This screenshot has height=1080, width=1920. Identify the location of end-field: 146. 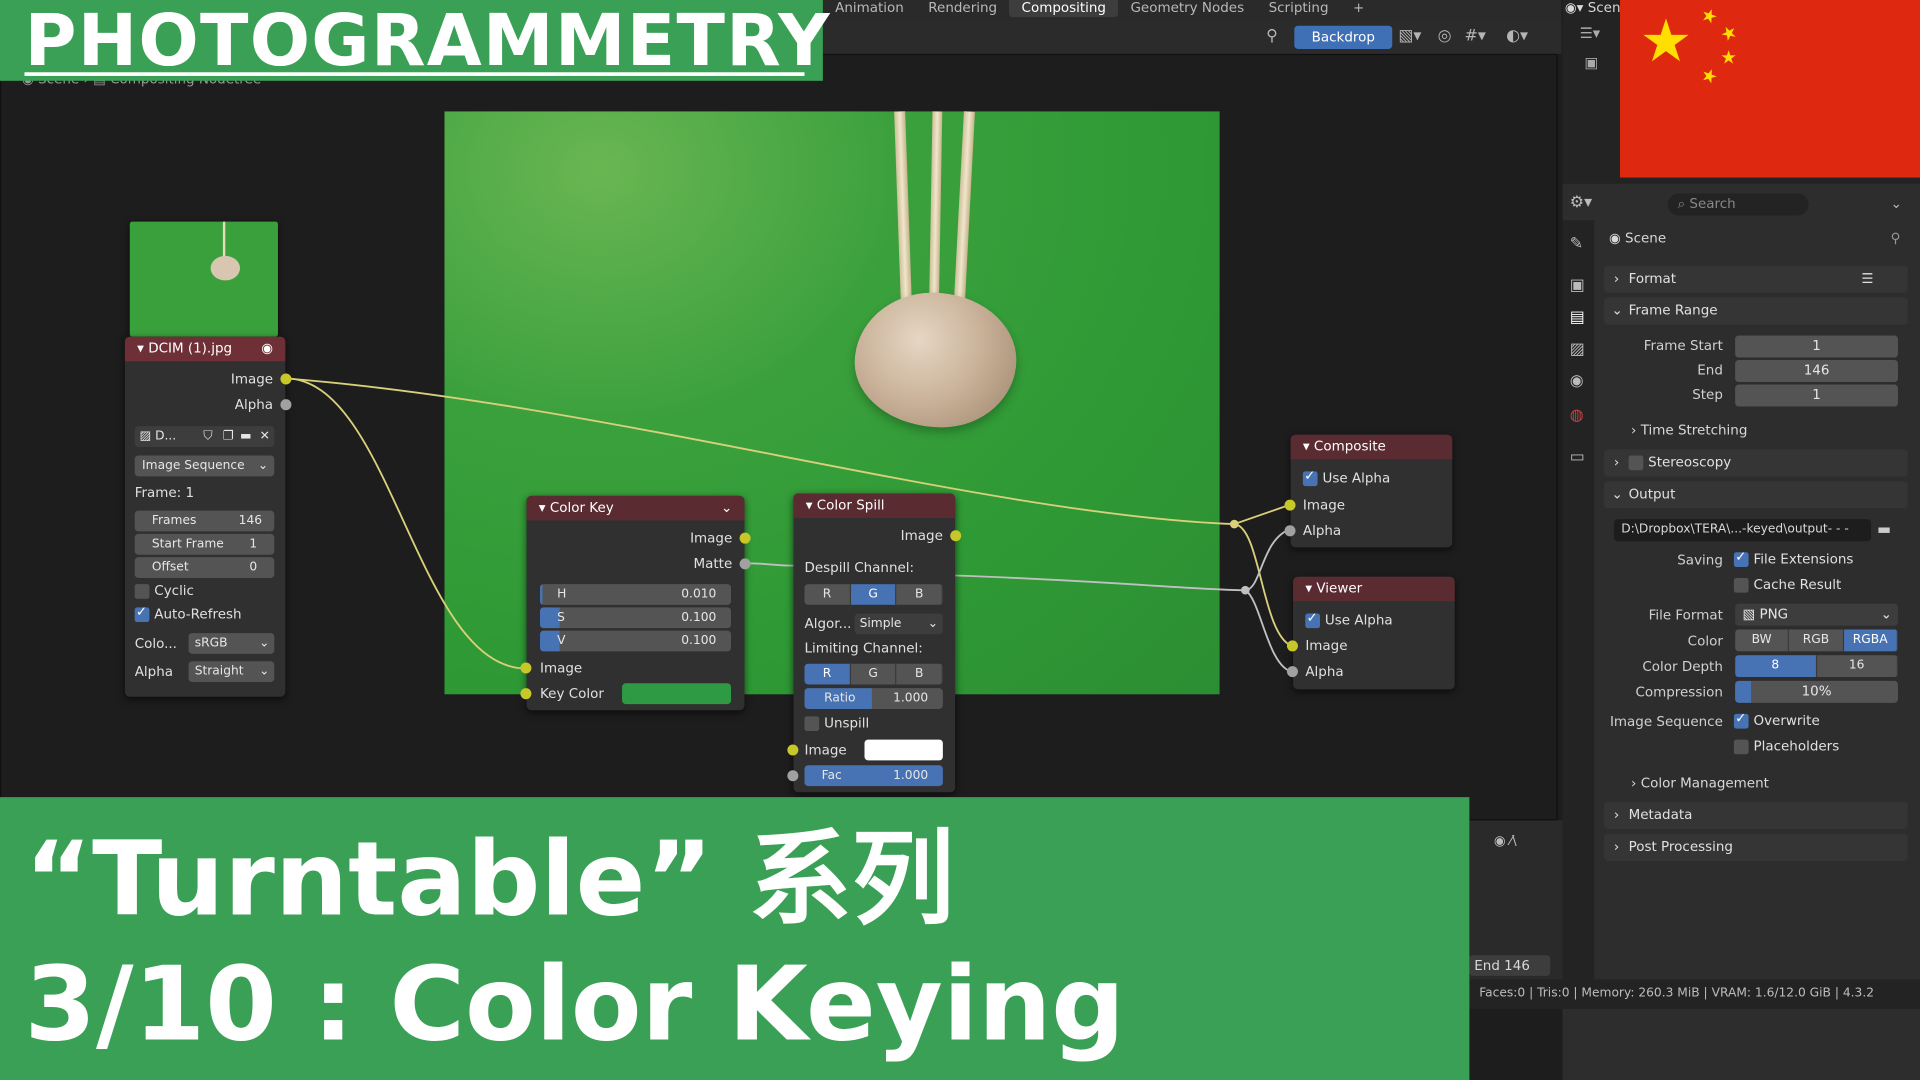
(1816, 371).